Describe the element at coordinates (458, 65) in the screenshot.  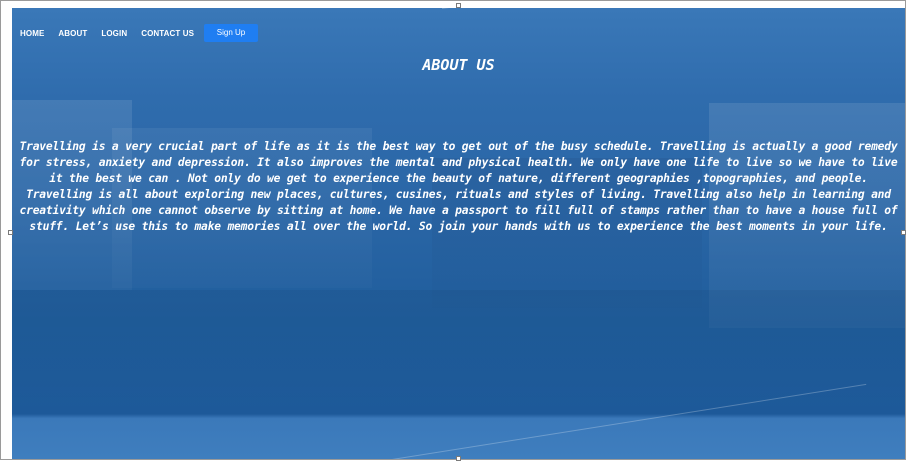
I see `page-title: ABOUT US` at that location.